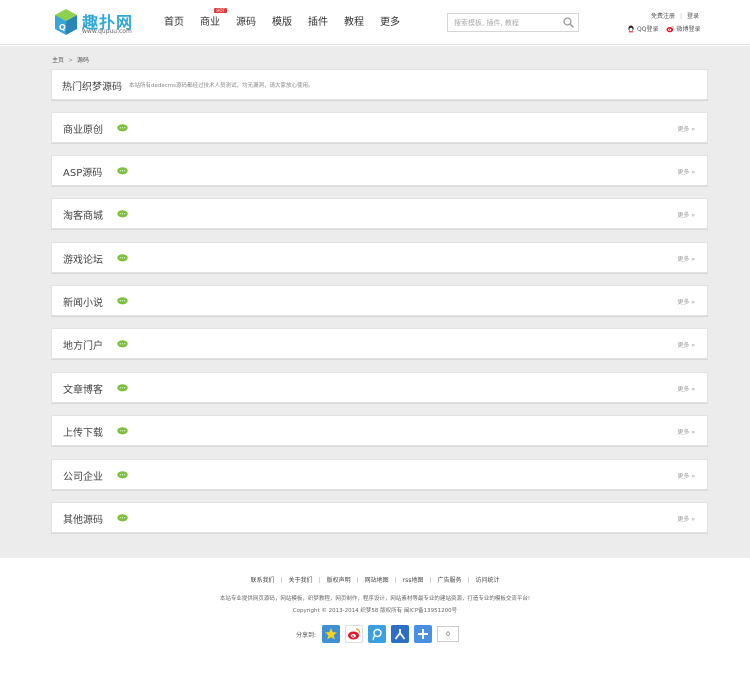 Image resolution: width=750 pixels, height=681 pixels. I want to click on nav-more: 更多, so click(390, 22).